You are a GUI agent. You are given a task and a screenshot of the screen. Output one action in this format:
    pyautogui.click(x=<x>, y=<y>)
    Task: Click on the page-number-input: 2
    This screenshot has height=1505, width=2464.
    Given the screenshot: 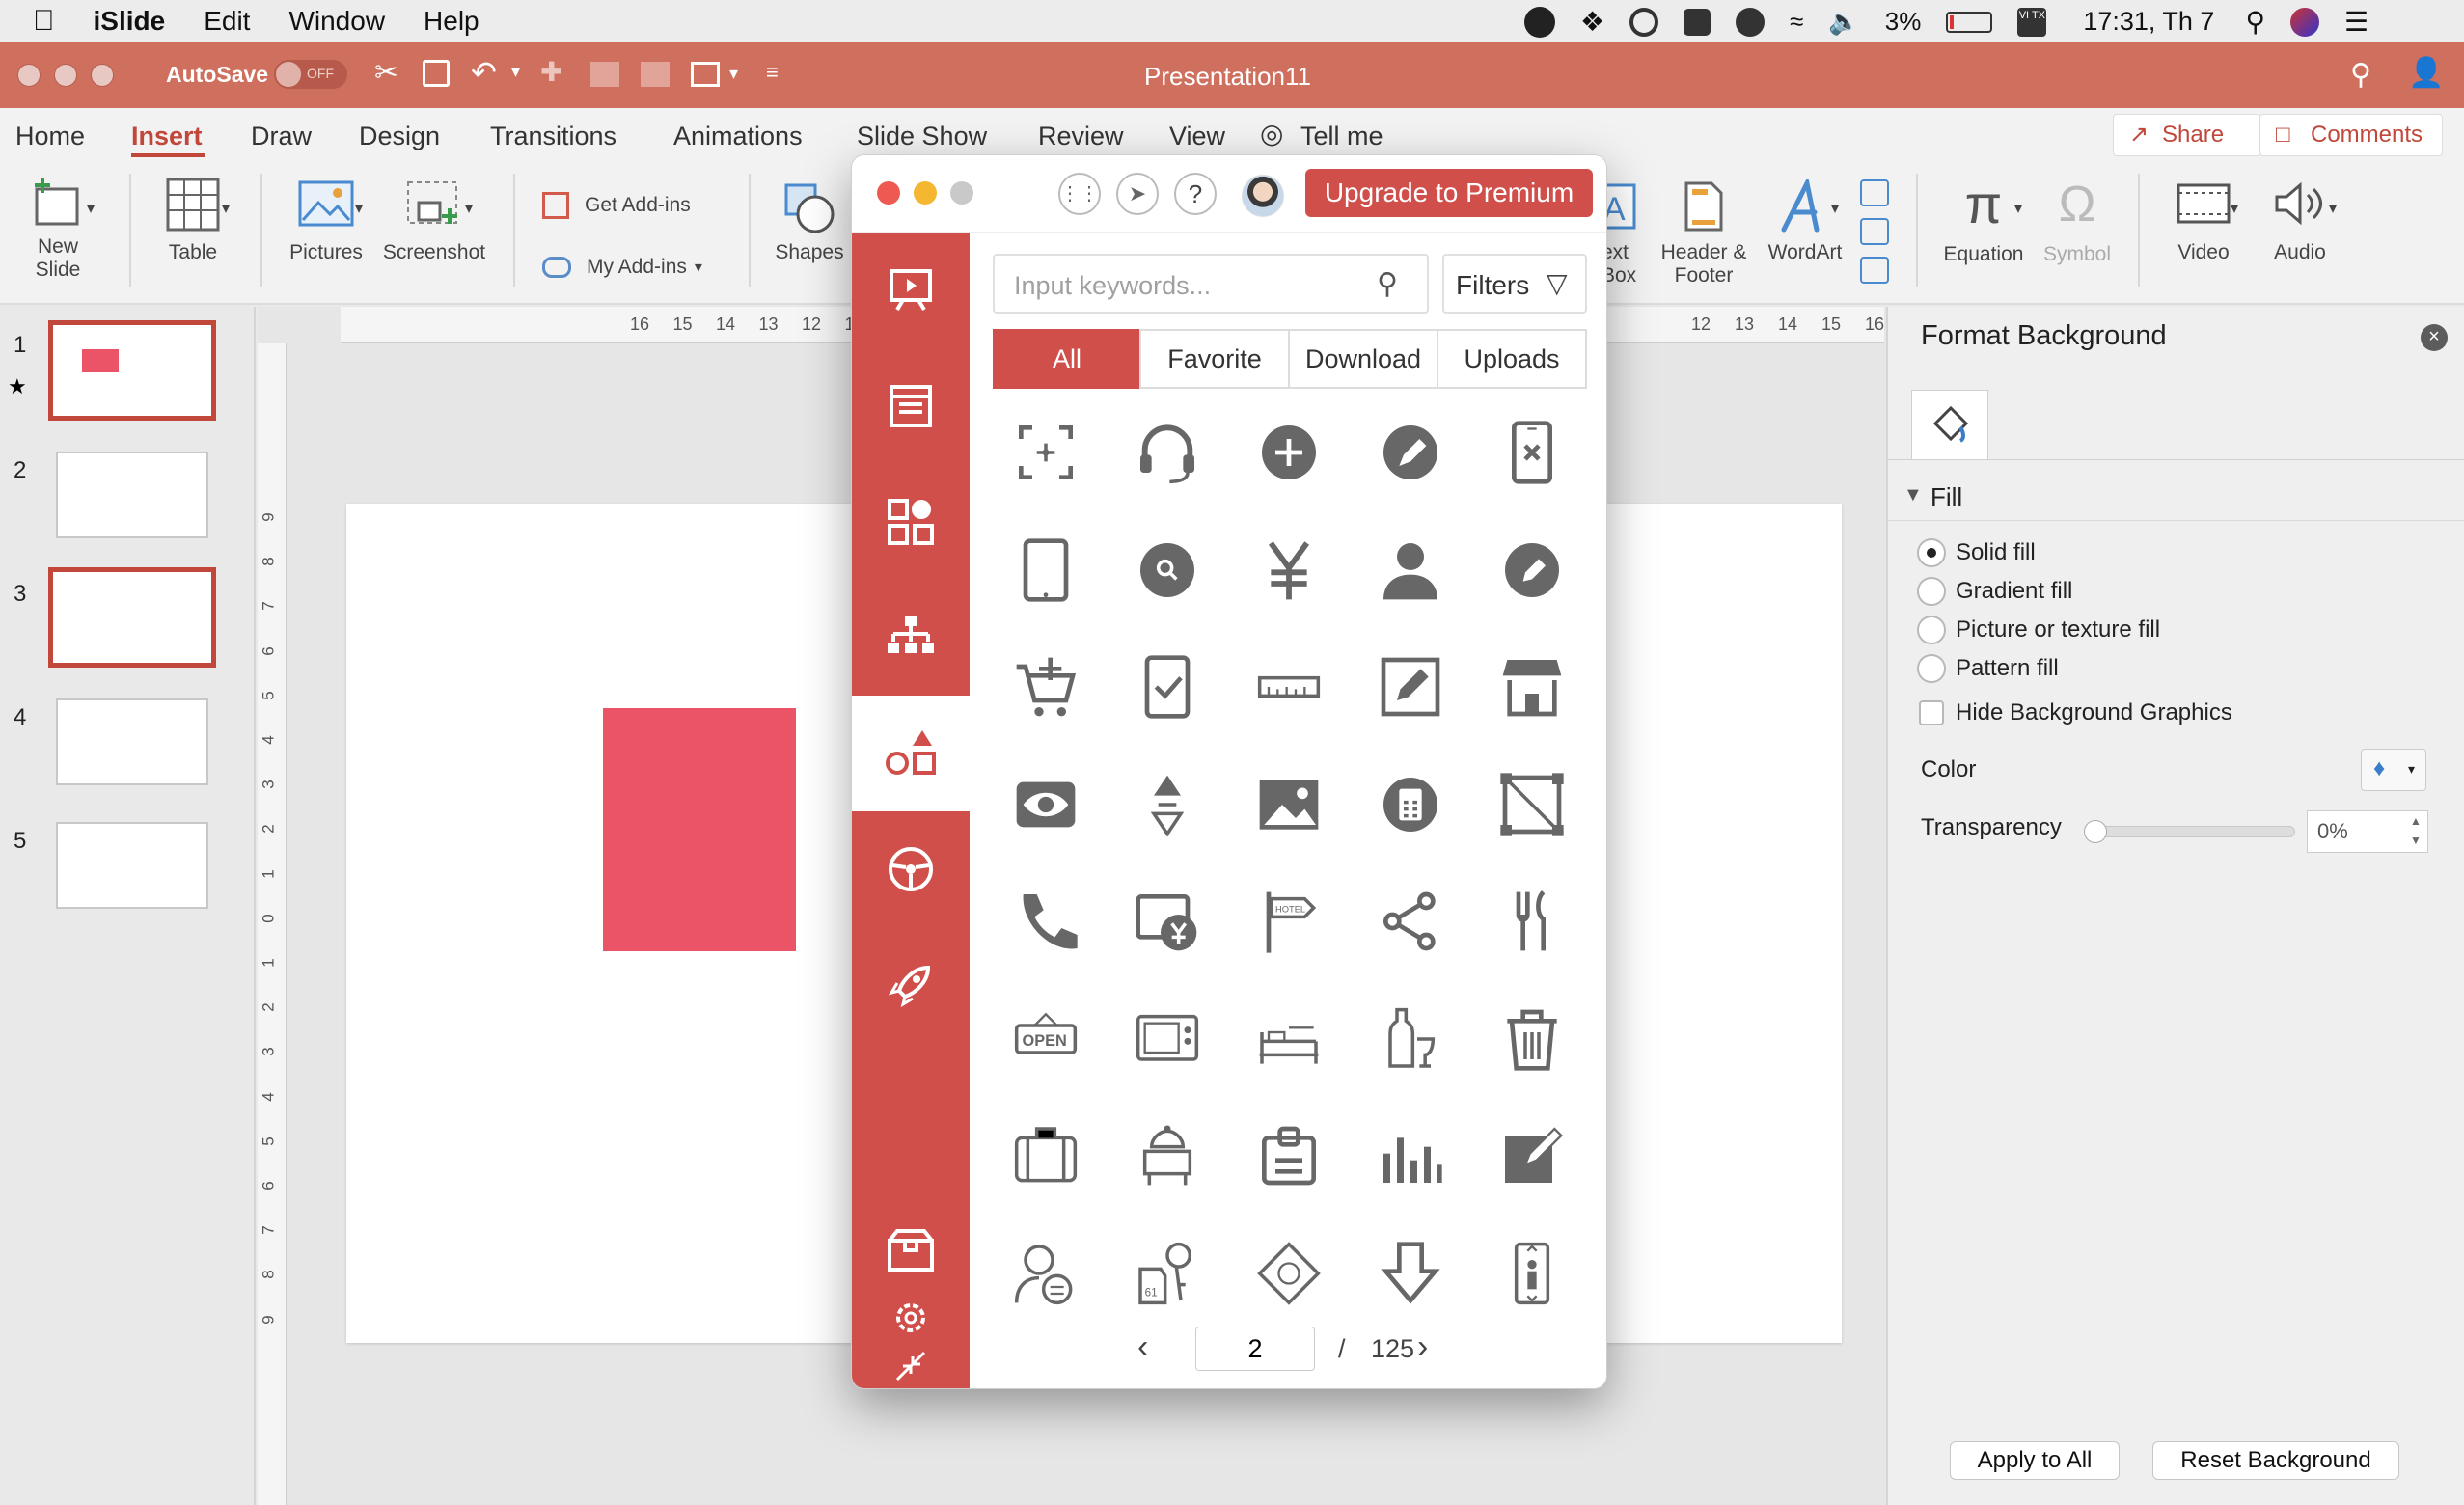 What is the action you would take?
    pyautogui.click(x=1255, y=1349)
    